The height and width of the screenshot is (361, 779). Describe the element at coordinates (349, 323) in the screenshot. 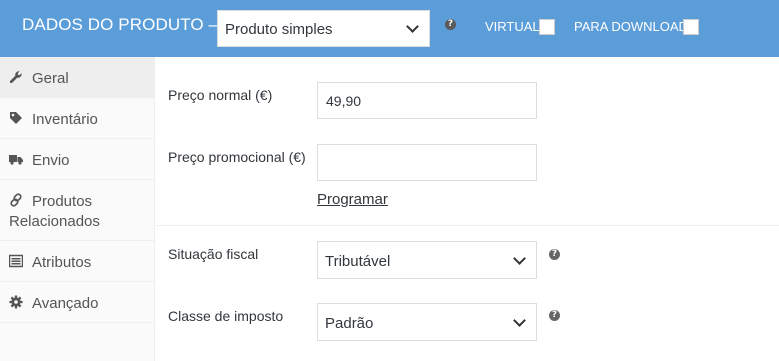

I see `tax-class-value: Padrão` at that location.